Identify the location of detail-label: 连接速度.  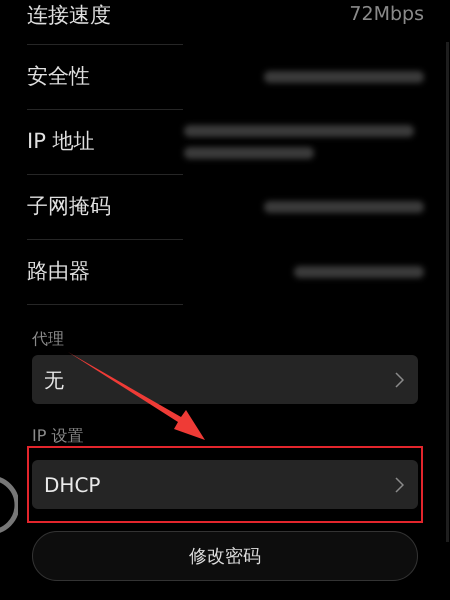
(69, 15).